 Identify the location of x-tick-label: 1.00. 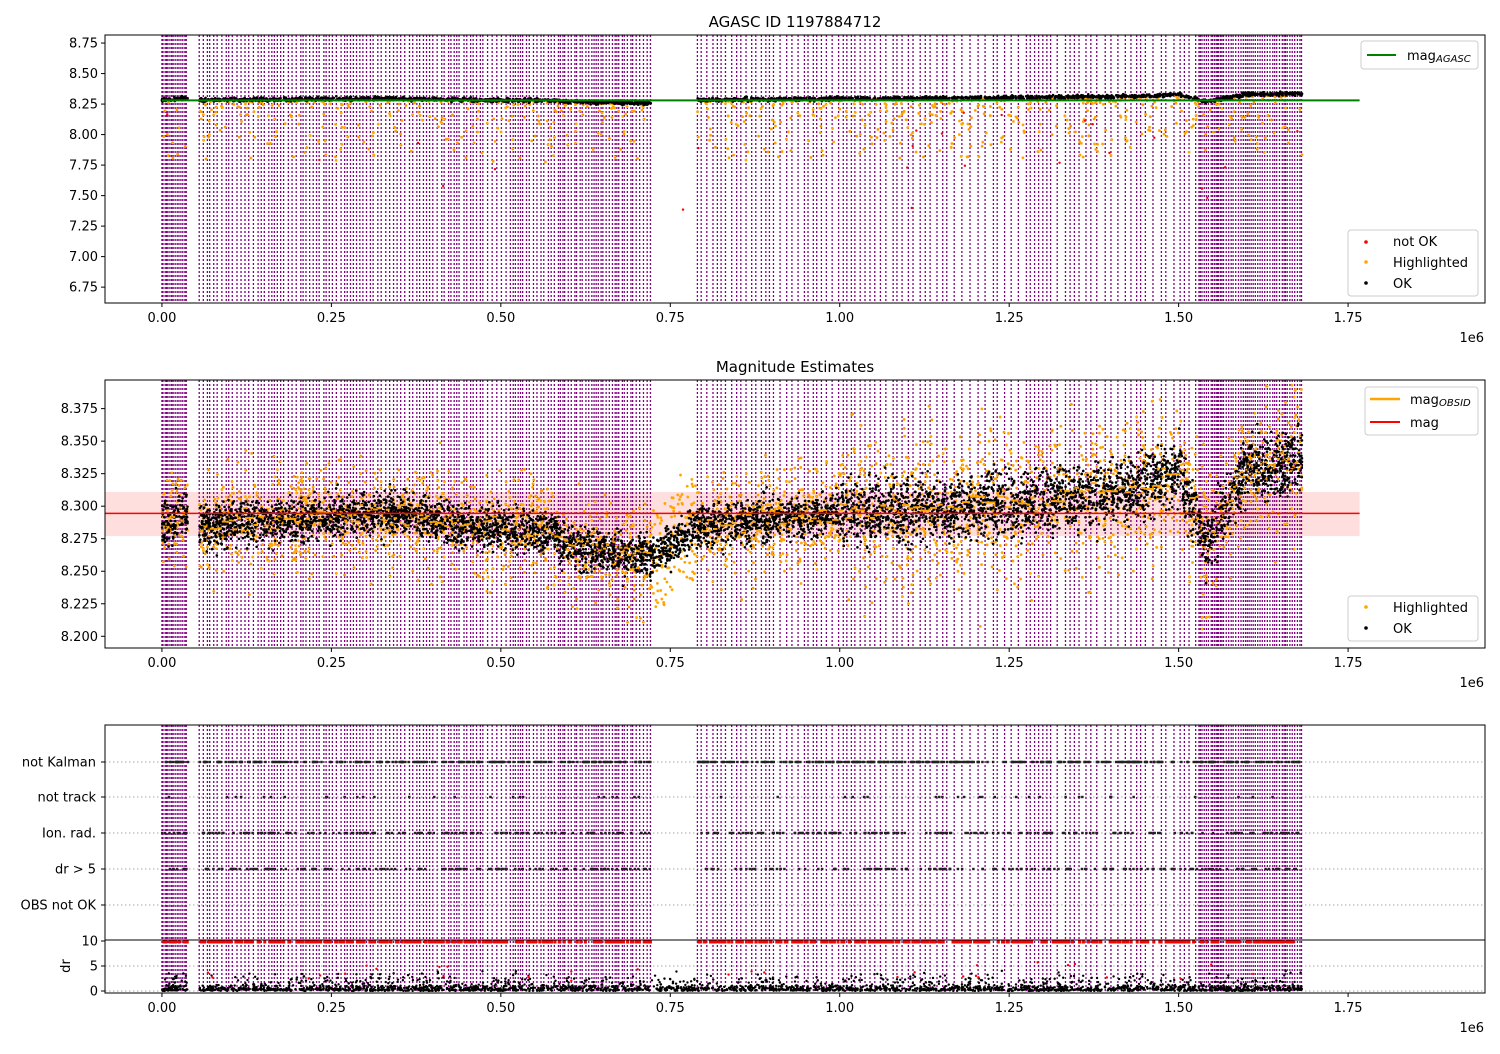
(839, 318).